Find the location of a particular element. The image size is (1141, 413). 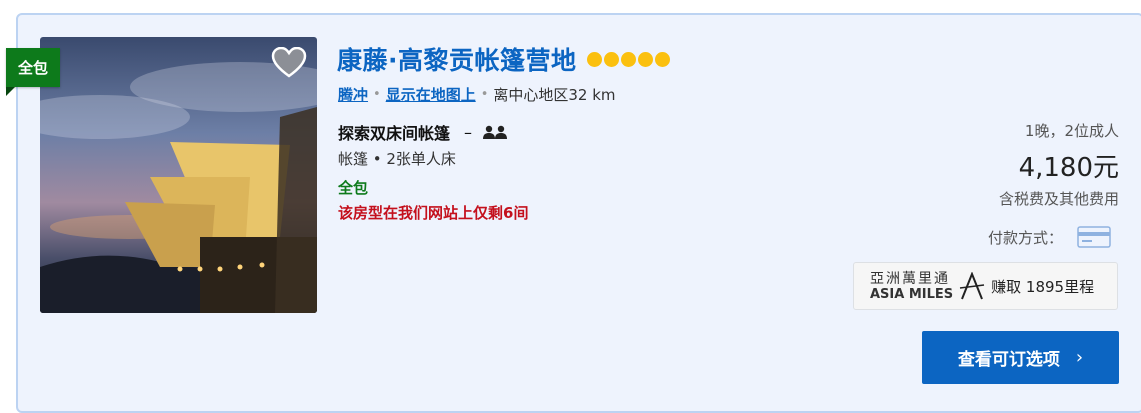

location-row: 腾冲 • 显示在地图上 • 离中心地区32 km is located at coordinates (477, 94).